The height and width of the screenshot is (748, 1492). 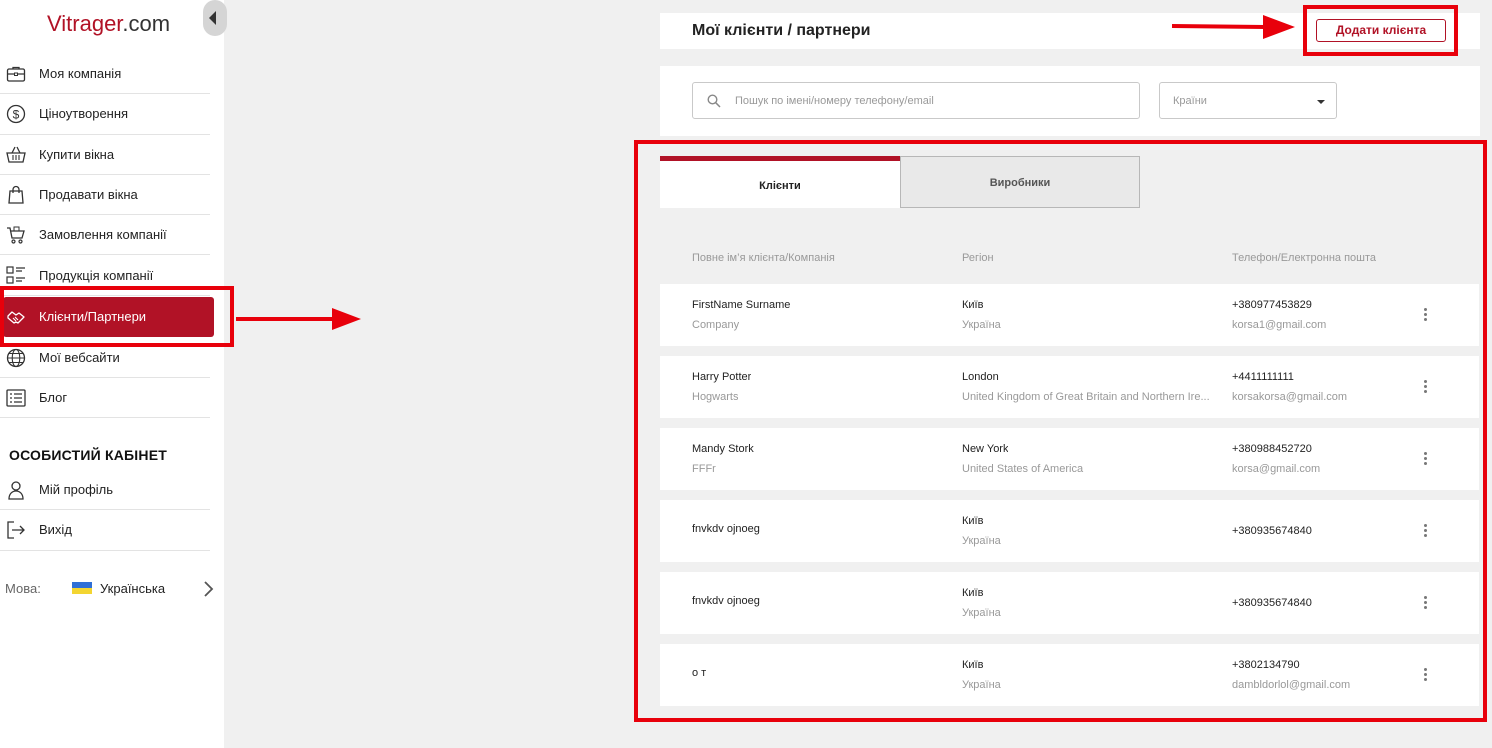 What do you see at coordinates (781, 30) in the screenshot?
I see `page-title: Мої клієнти / партнери` at bounding box center [781, 30].